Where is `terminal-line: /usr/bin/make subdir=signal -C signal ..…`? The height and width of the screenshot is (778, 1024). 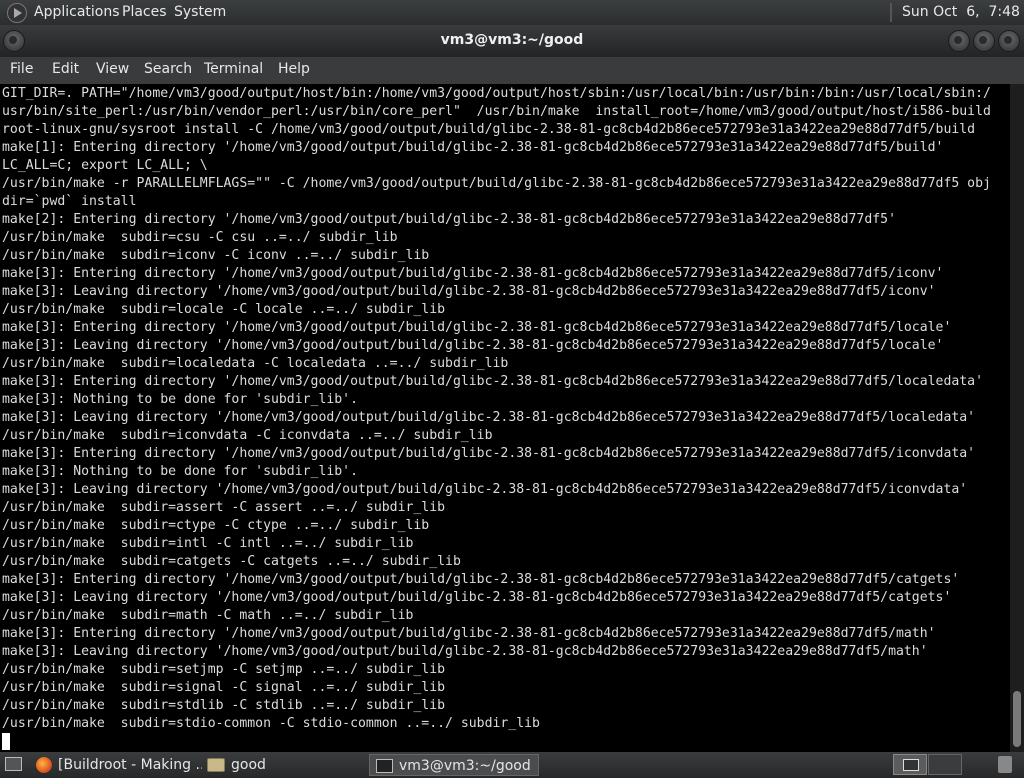 terminal-line: /usr/bin/make subdir=signal -C signal ..… is located at coordinates (224, 687).